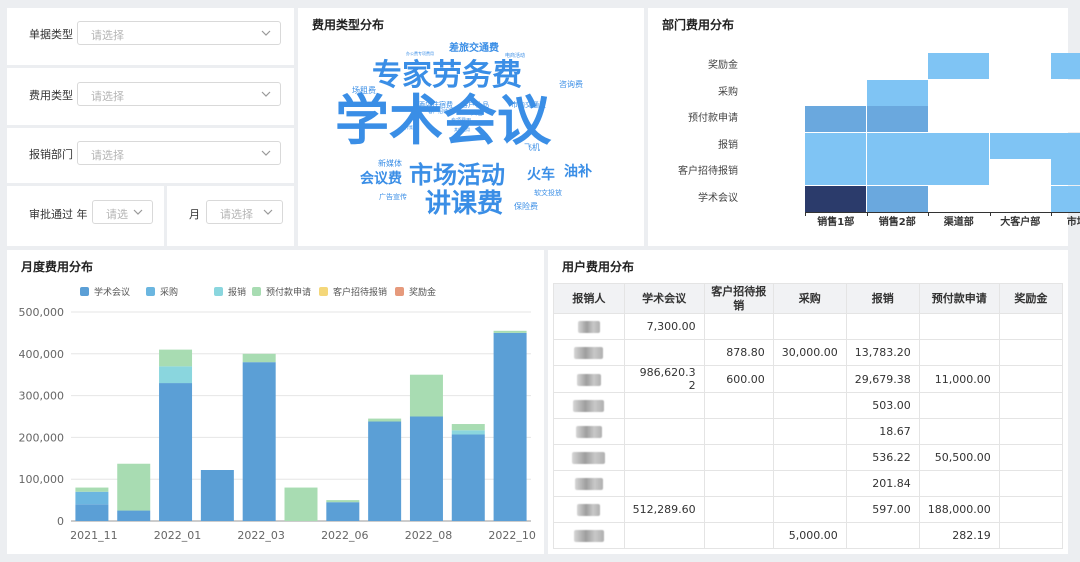  Describe the element at coordinates (738, 379) in the screenshot. I see `table-cell: 600.00` at that location.